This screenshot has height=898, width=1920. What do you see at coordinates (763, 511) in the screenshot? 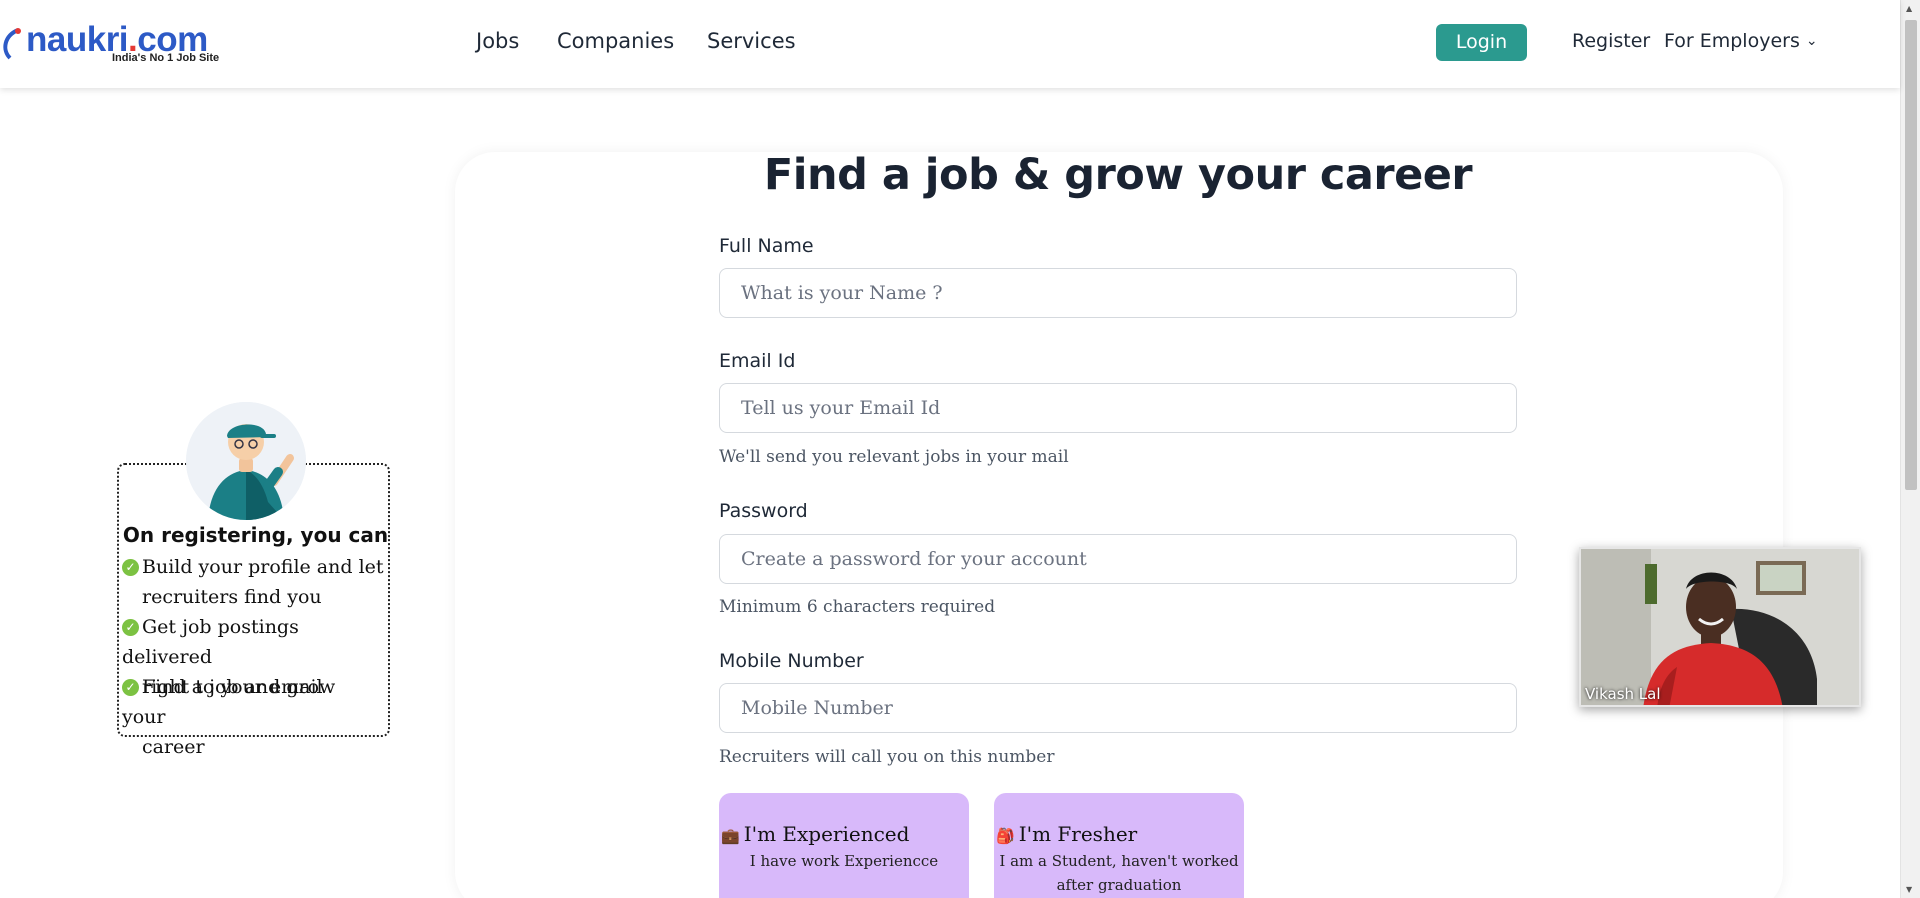
I see `password-label: Password` at bounding box center [763, 511].